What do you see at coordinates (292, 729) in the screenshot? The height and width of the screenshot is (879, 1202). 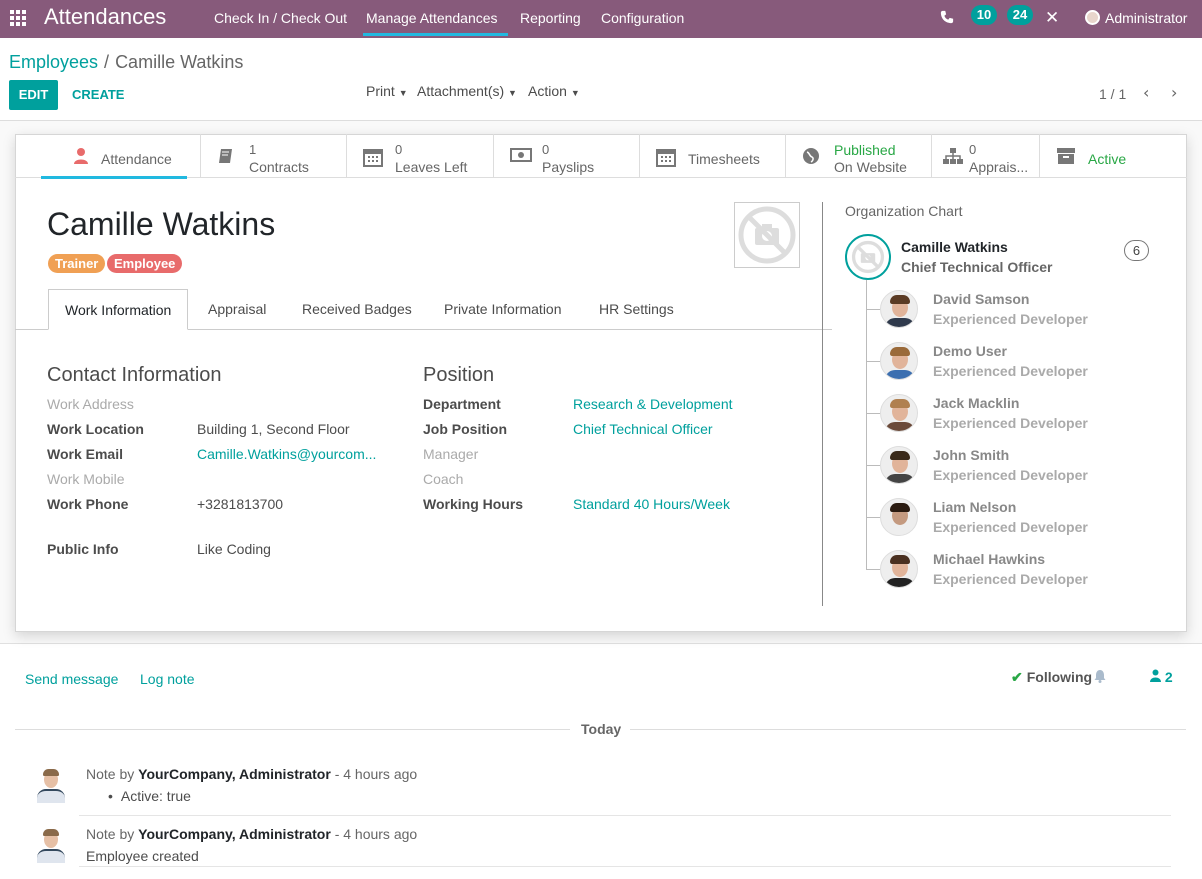 I see `date-divider-left` at bounding box center [292, 729].